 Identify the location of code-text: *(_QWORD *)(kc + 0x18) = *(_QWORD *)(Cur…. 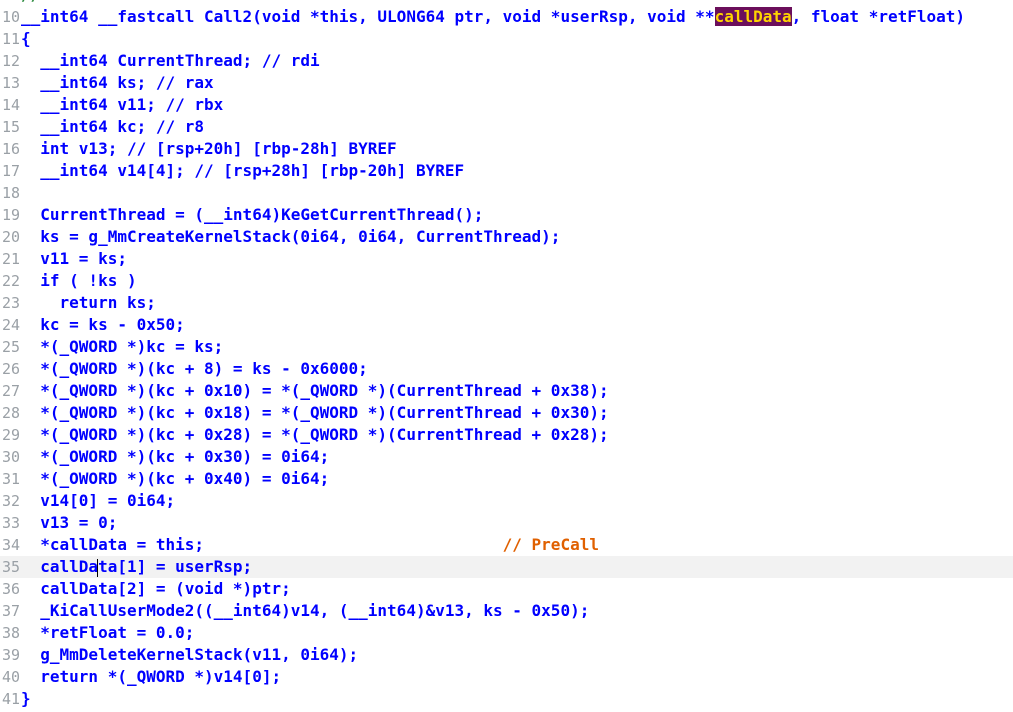
(315, 412).